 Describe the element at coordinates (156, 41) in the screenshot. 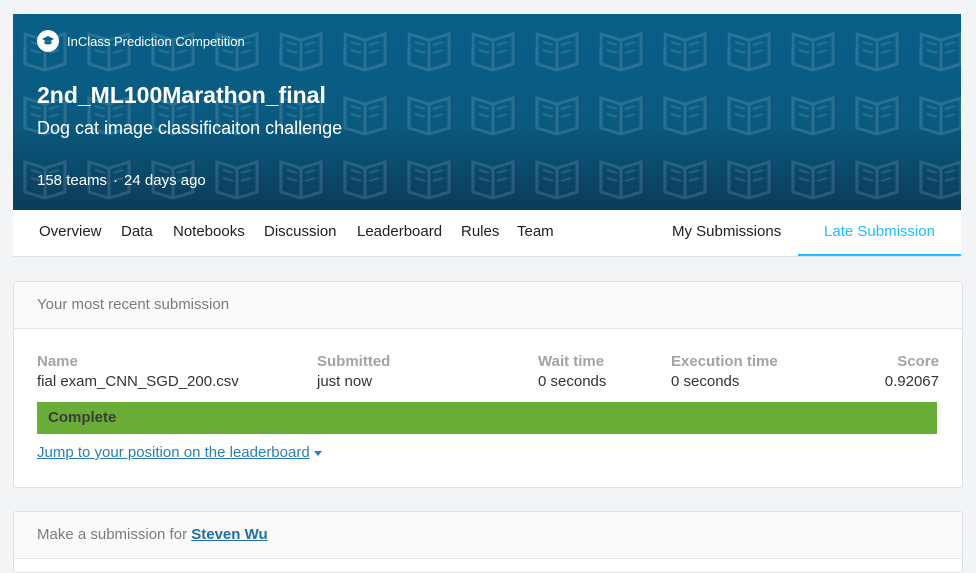

I see `competition-type-label: InClass Prediction Competition` at that location.